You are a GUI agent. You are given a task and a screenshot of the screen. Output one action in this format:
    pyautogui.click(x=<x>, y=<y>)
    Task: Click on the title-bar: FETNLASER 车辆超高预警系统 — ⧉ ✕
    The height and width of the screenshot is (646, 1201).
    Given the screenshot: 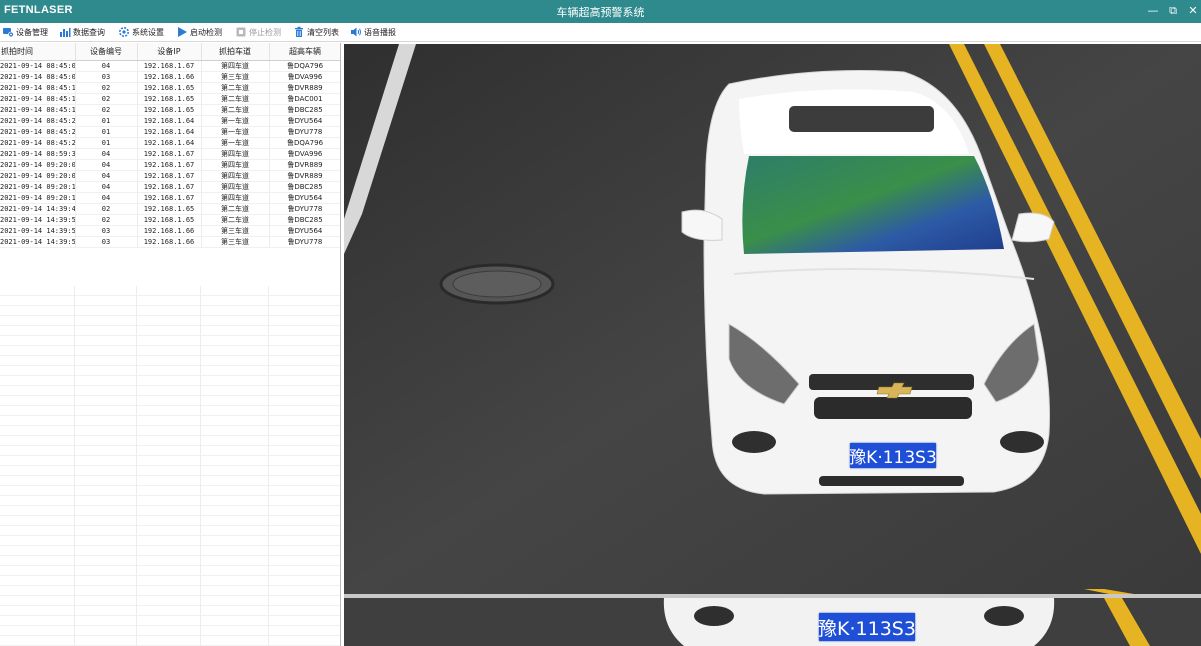 What is the action you would take?
    pyautogui.click(x=600, y=11)
    